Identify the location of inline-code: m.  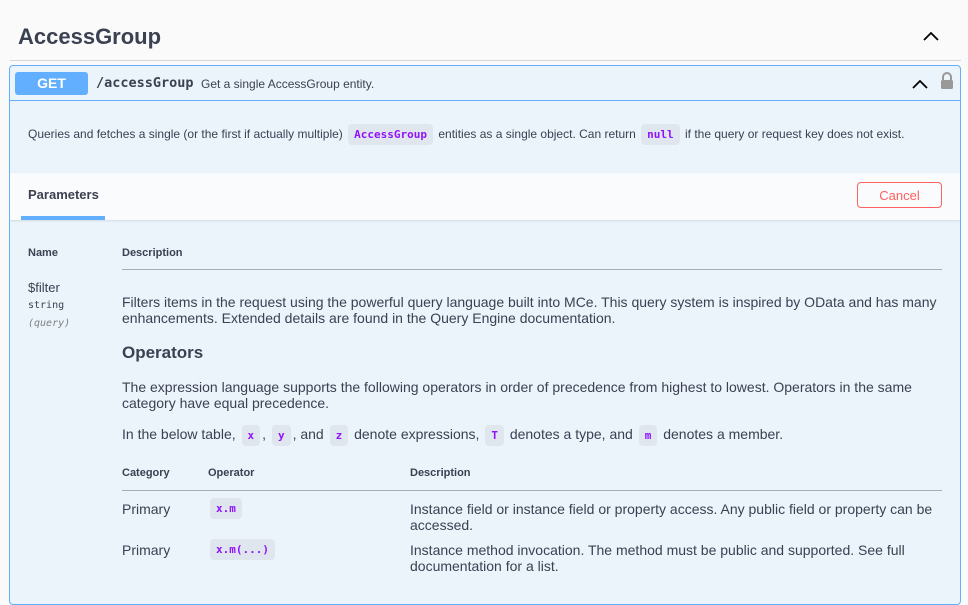
(648, 435).